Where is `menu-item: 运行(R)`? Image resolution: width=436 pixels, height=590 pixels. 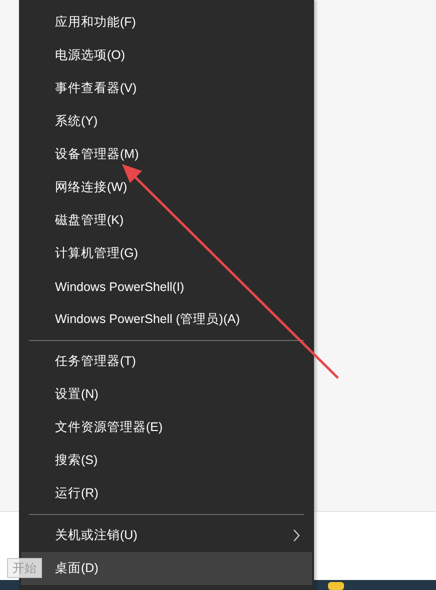
menu-item: 运行(R) is located at coordinates (166, 493).